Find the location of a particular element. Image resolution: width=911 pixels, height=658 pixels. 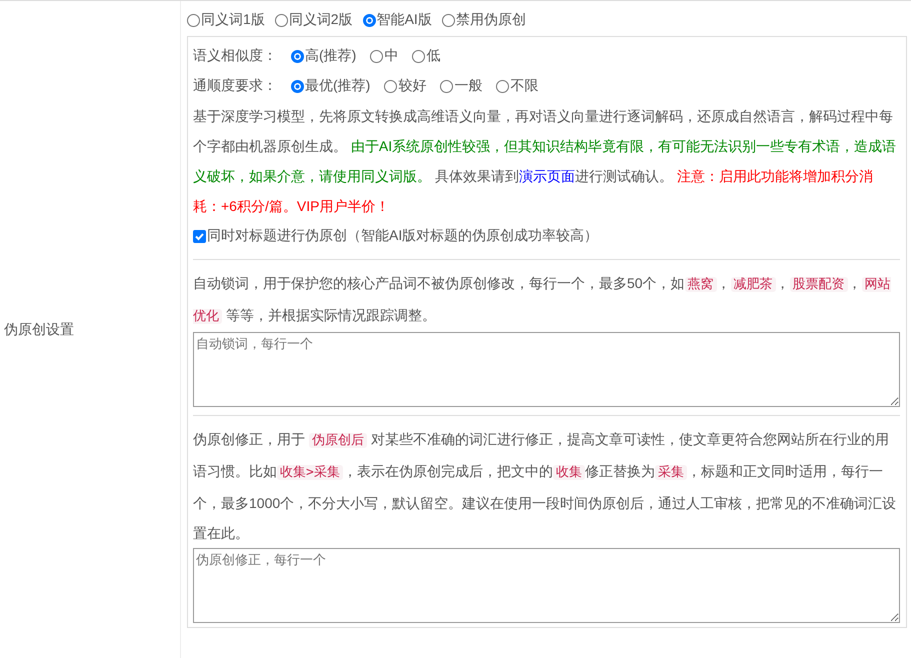

description-text: 自动锁词，用于保护您的核心产品词不被伪原创修改，每行一个，最多50个，如 燕窝 ， 减肥茶 ， 股票配资 ， 网站优化 等等，并根据实际情况跟踪调整。 is located at coordinates (542, 300).